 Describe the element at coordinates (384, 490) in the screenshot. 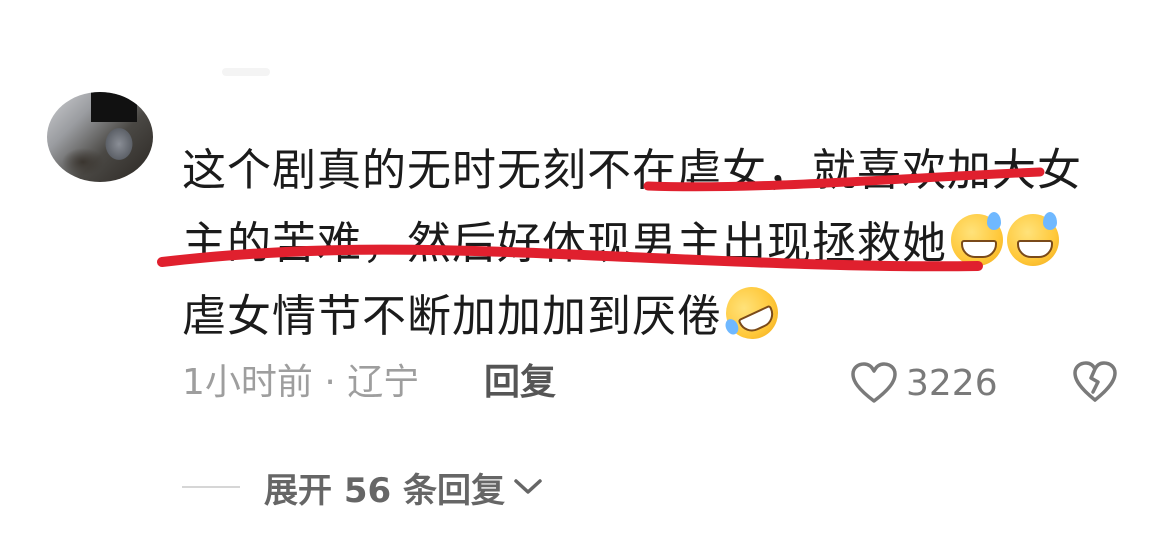

I see `expand-replies-label: 展开 56 条回复` at that location.